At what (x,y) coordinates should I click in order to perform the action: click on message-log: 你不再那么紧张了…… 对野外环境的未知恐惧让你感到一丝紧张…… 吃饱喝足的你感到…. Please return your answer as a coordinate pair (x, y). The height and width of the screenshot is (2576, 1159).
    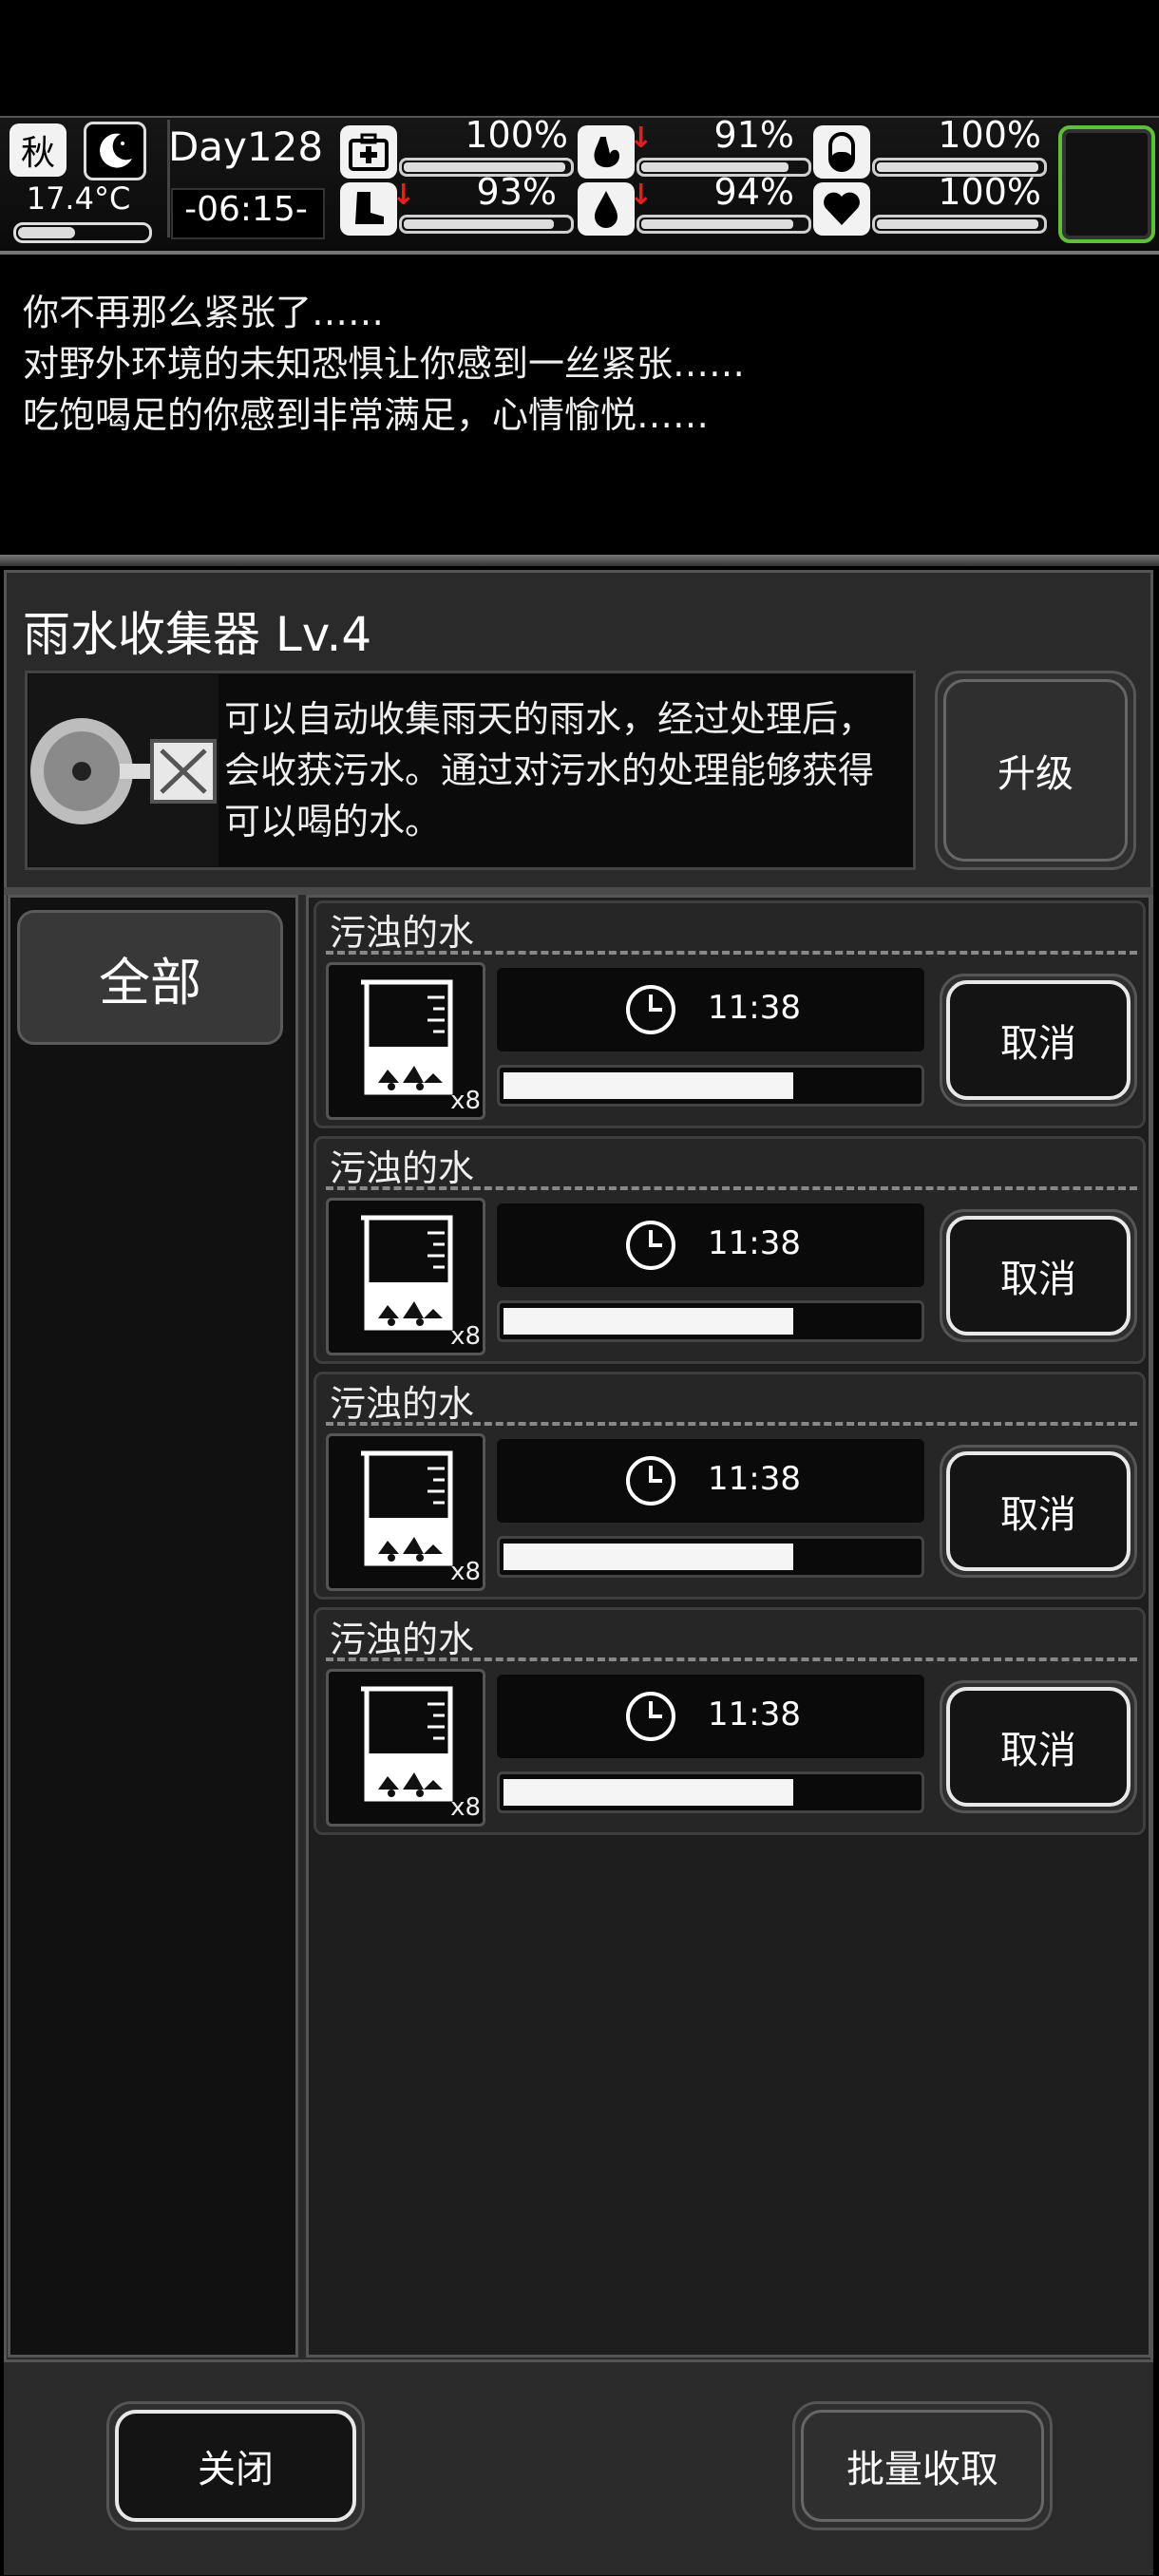
    Looking at the image, I should click on (579, 406).